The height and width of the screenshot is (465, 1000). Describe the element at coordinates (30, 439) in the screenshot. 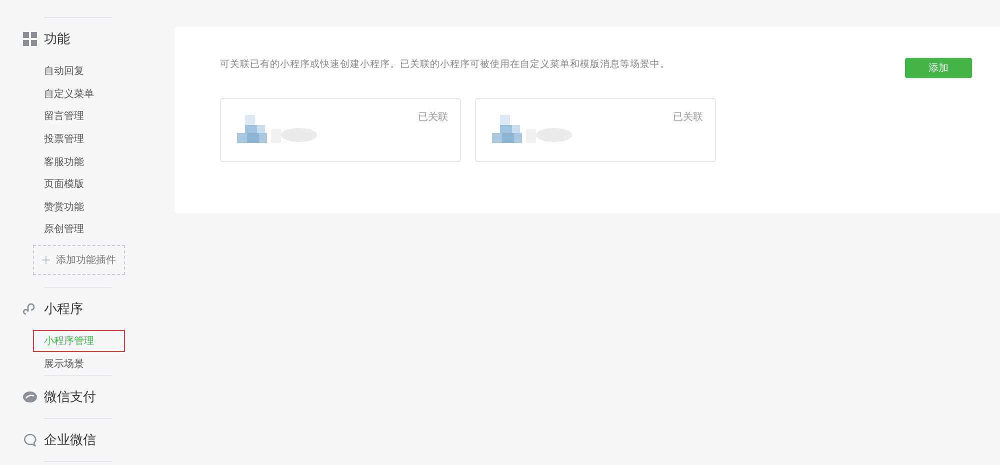

I see `chat-icon` at that location.